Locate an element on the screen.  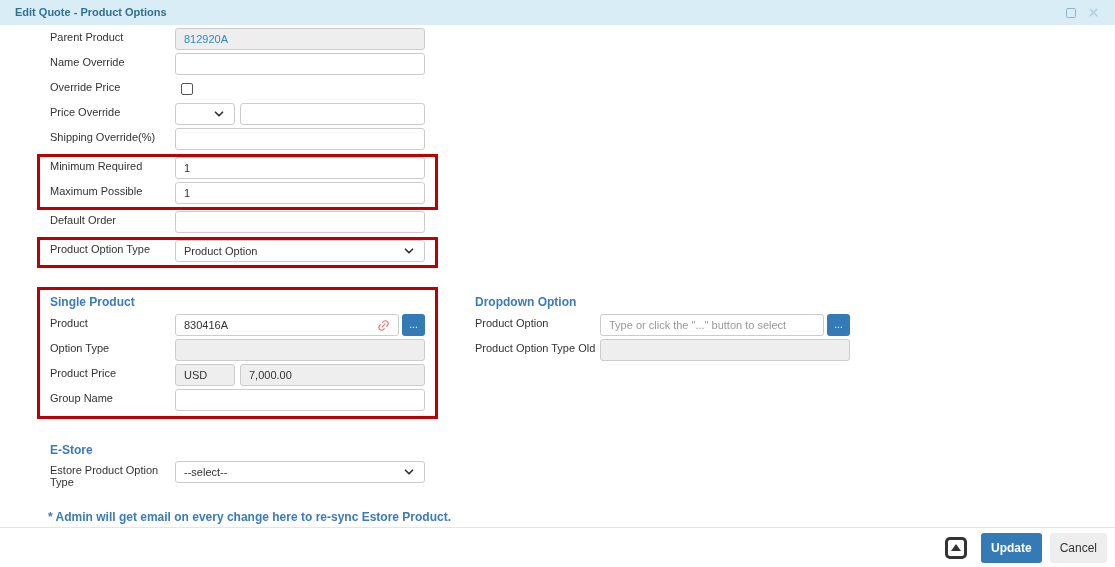
update-button: Update is located at coordinates (1011, 547).